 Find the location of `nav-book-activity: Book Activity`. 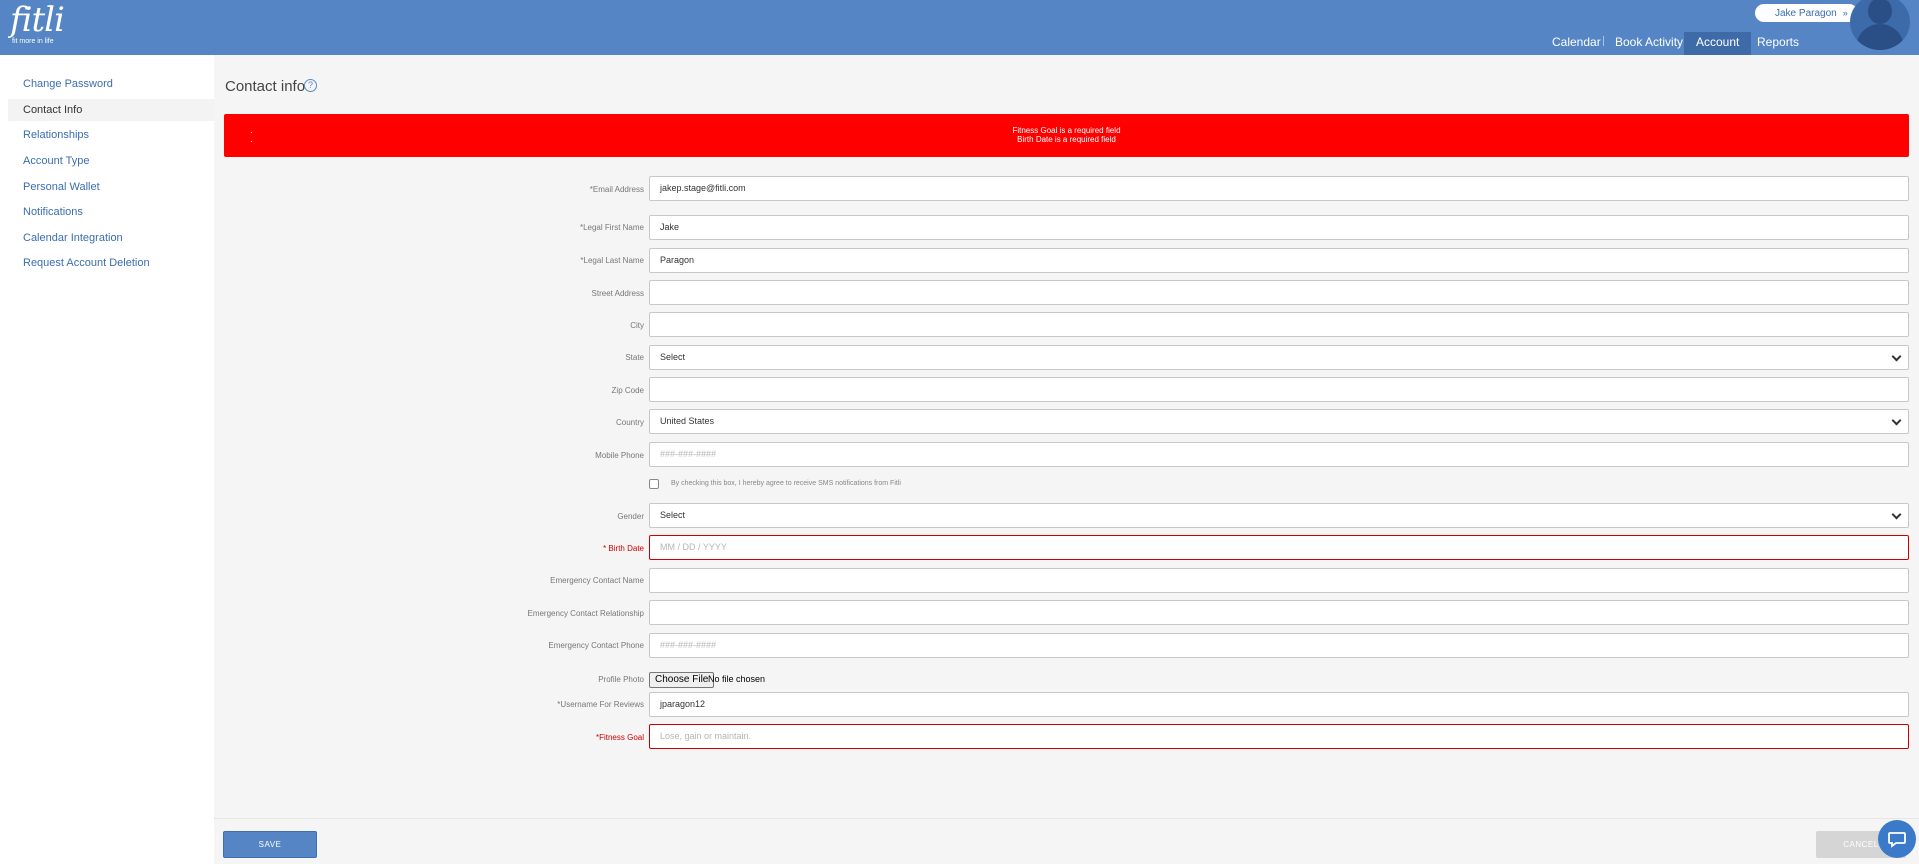

nav-book-activity: Book Activity is located at coordinates (1649, 42).